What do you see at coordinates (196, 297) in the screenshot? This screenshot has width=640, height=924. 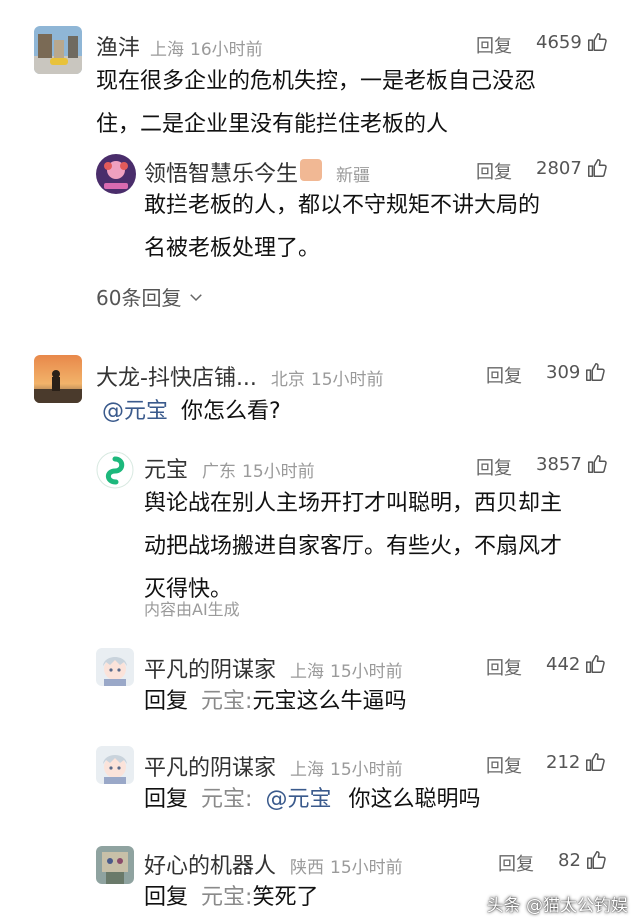 I see `chevron-down-icon` at bounding box center [196, 297].